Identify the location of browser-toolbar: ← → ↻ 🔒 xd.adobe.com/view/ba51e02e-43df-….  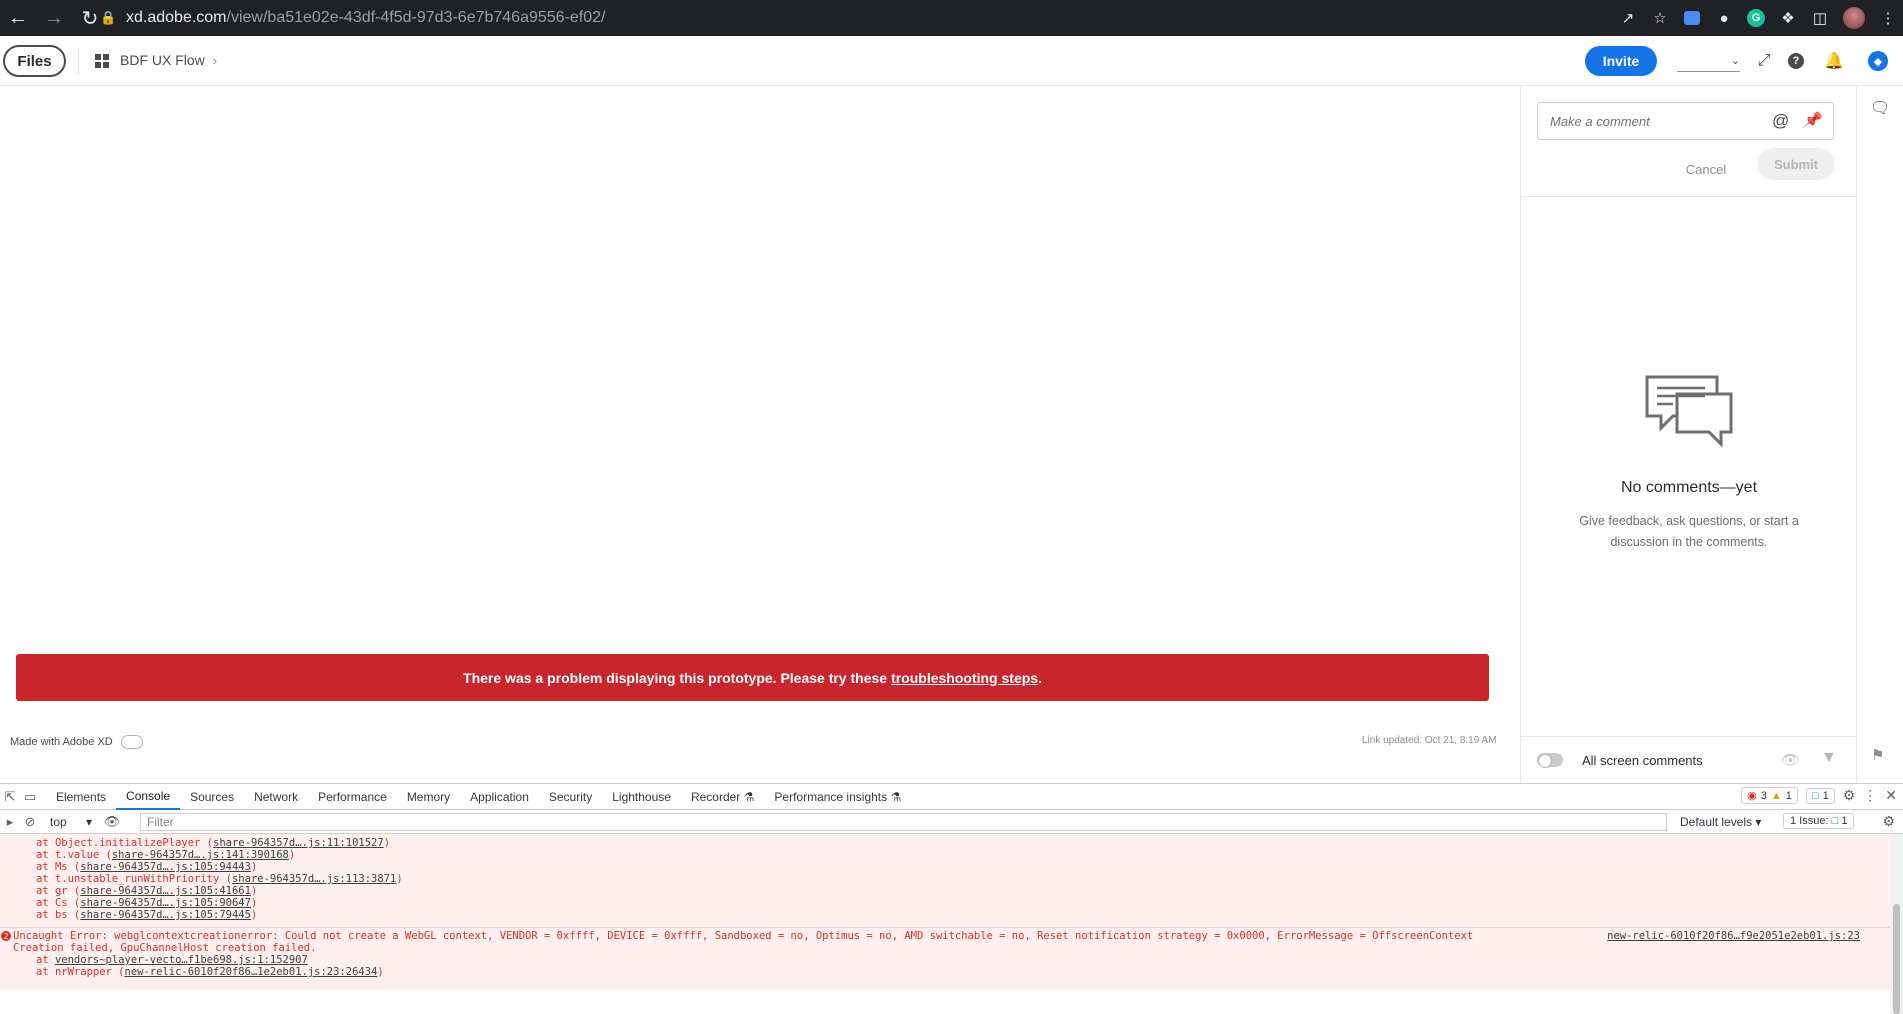
(951, 18).